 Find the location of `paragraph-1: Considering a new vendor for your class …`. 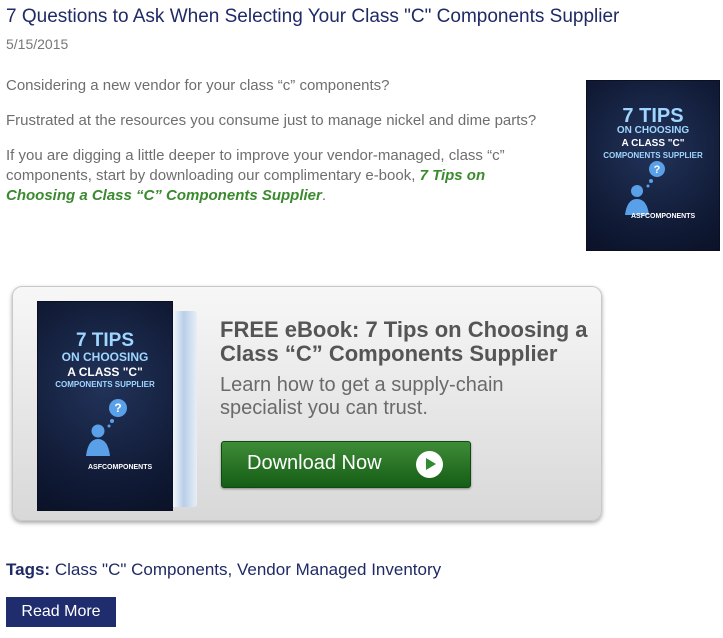

paragraph-1: Considering a new vendor for your class … is located at coordinates (198, 85).